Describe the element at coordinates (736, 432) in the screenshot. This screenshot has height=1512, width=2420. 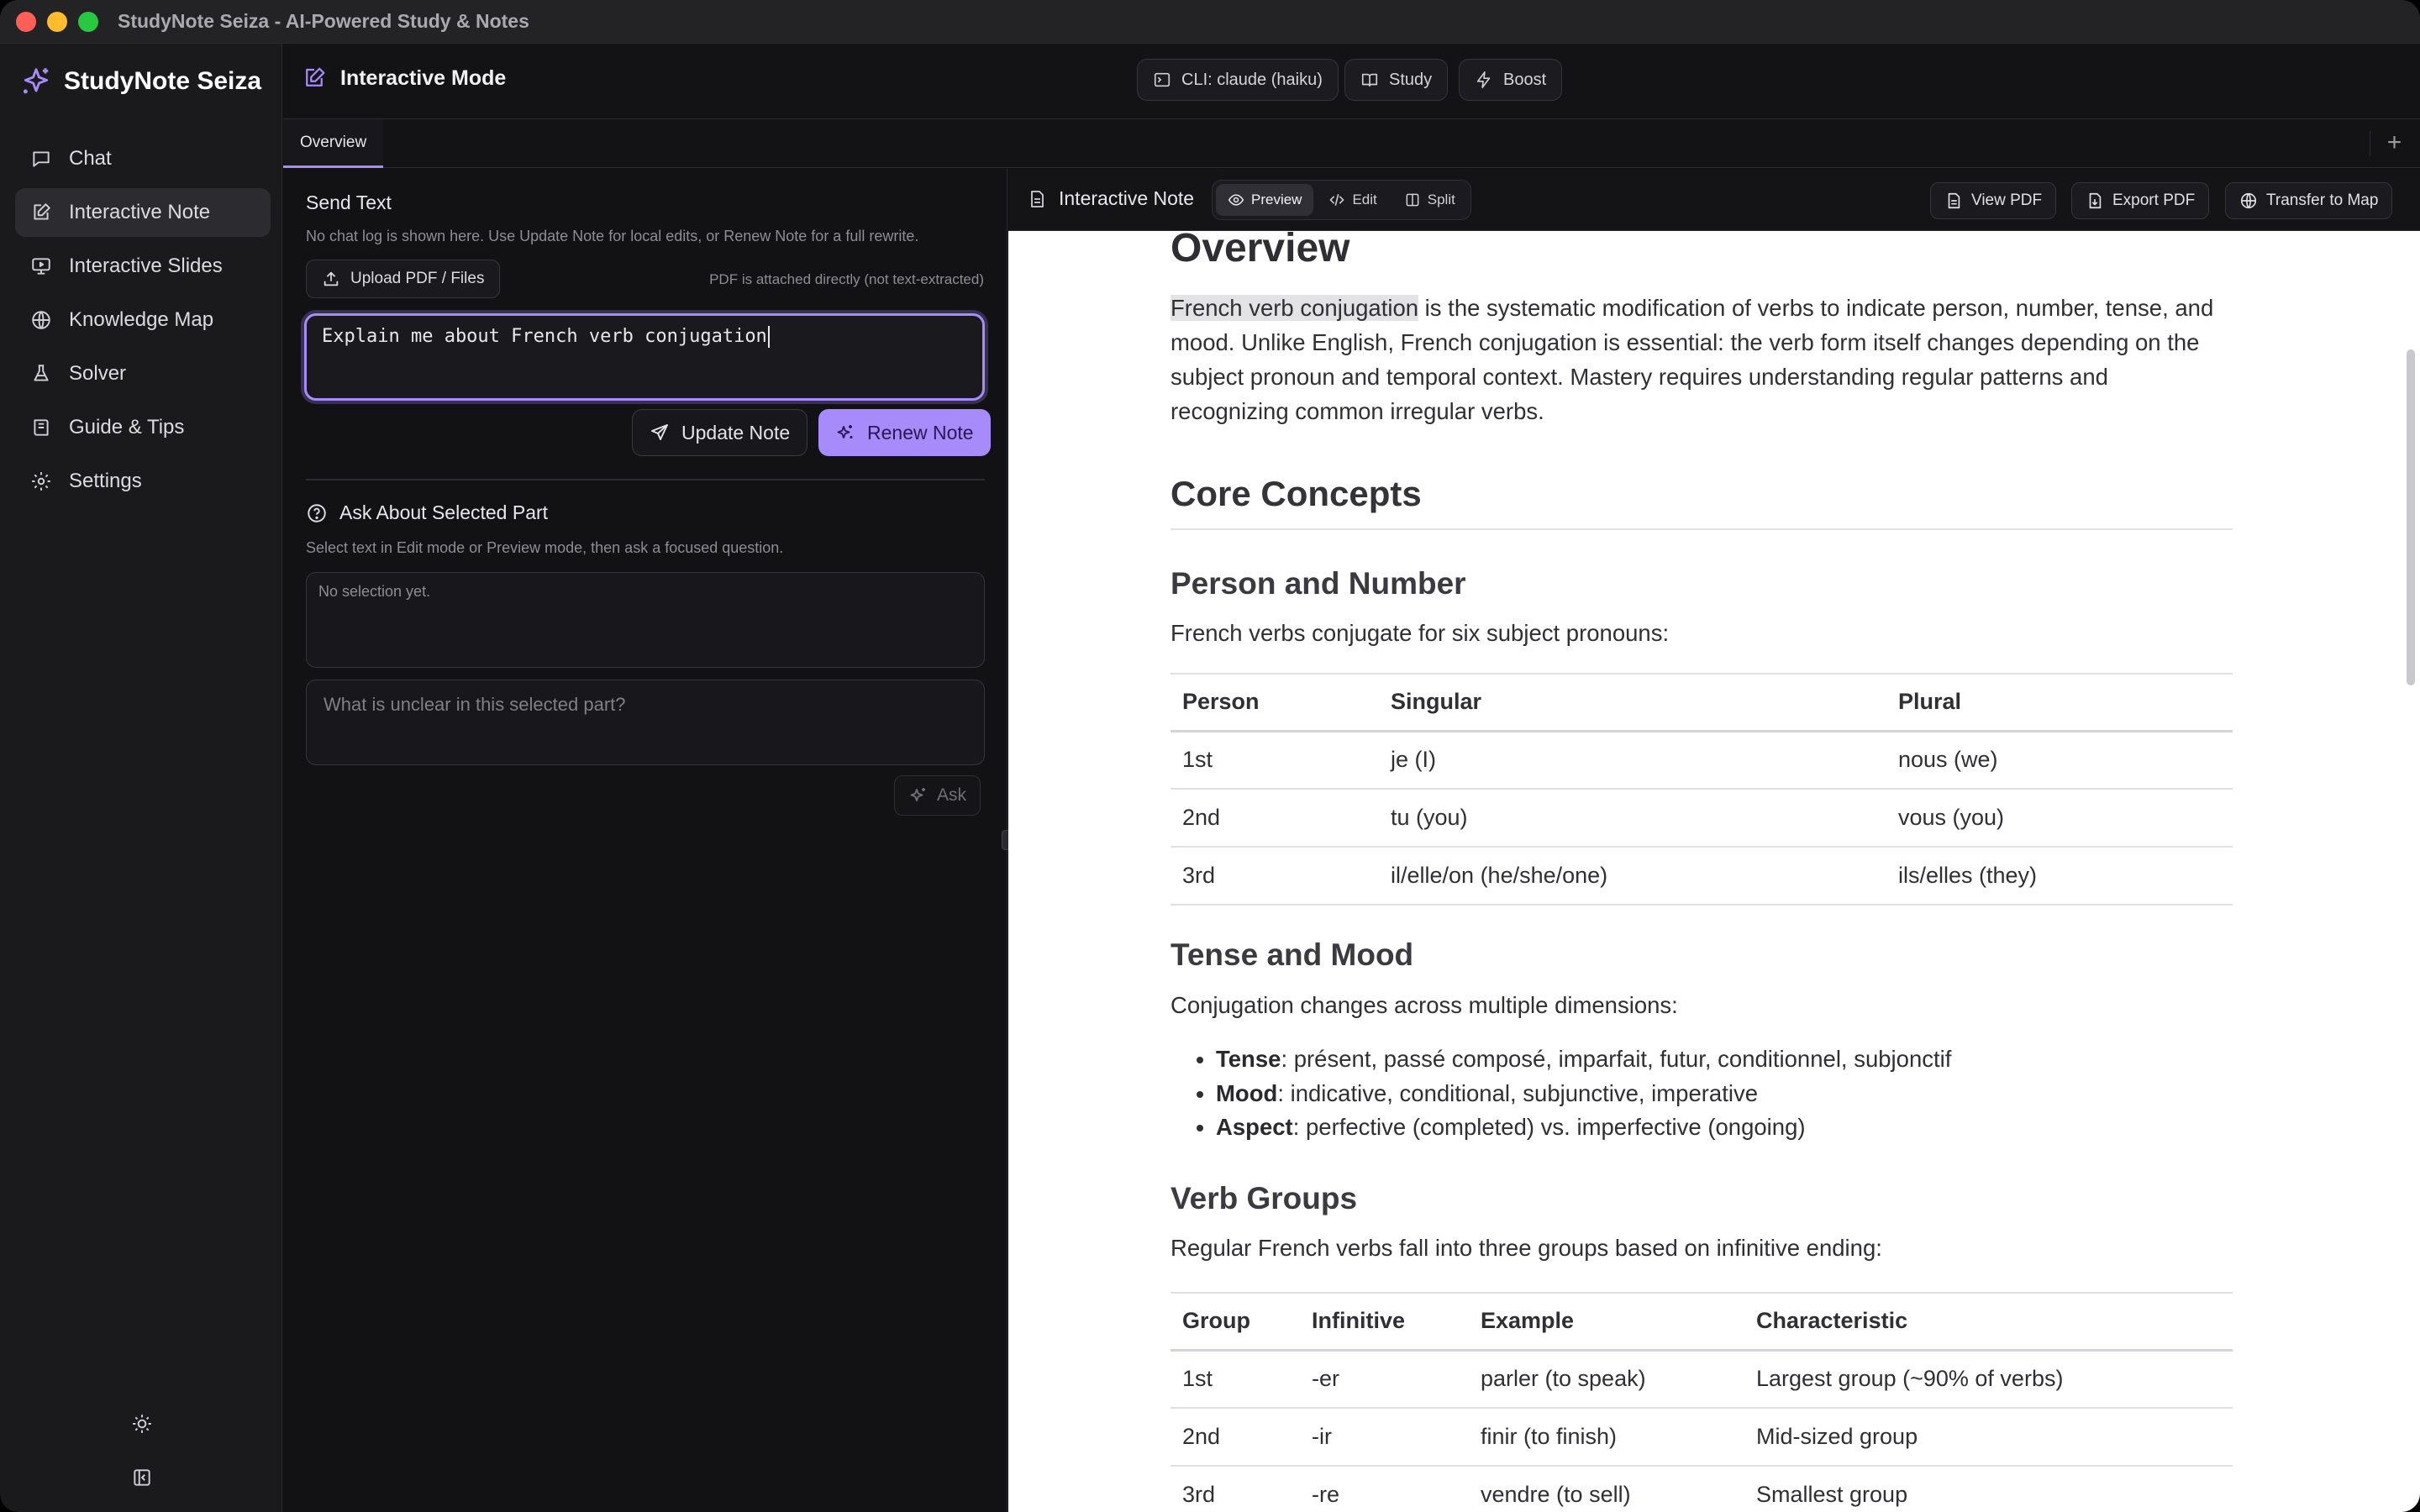
I see `update-note-label: Update Note` at that location.